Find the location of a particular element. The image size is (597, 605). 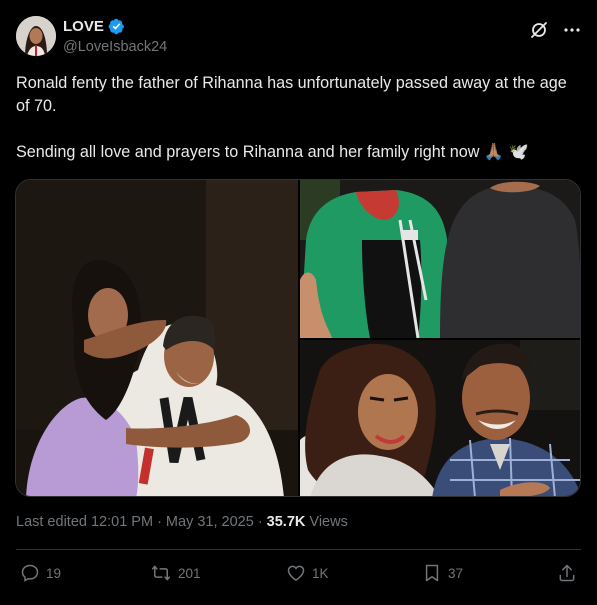

edited-timestamp: Last edited 12:01 PM · May 31, 2025 · is located at coordinates (141, 522).